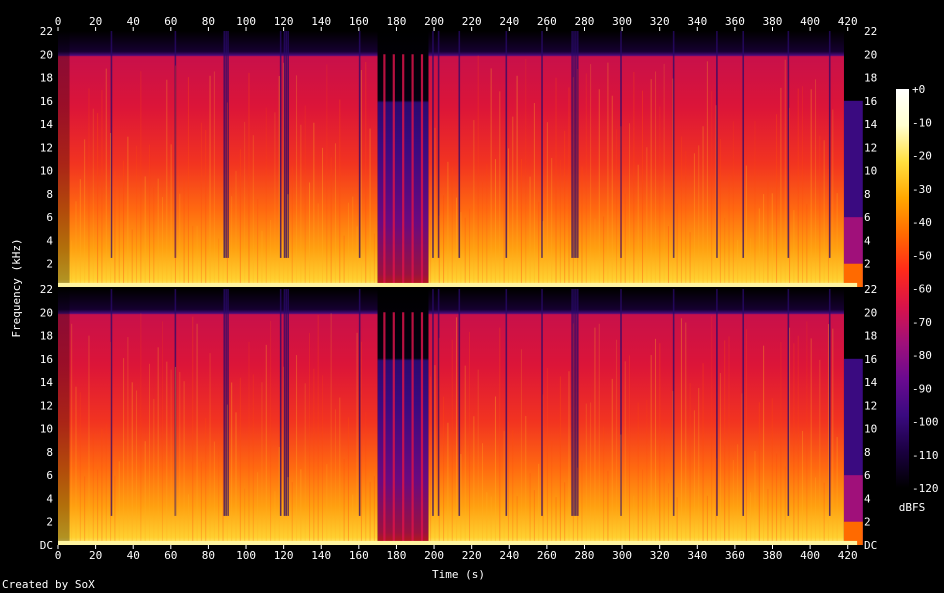 The height and width of the screenshot is (593, 944). I want to click on y-tick-label-right: 2, so click(867, 522).